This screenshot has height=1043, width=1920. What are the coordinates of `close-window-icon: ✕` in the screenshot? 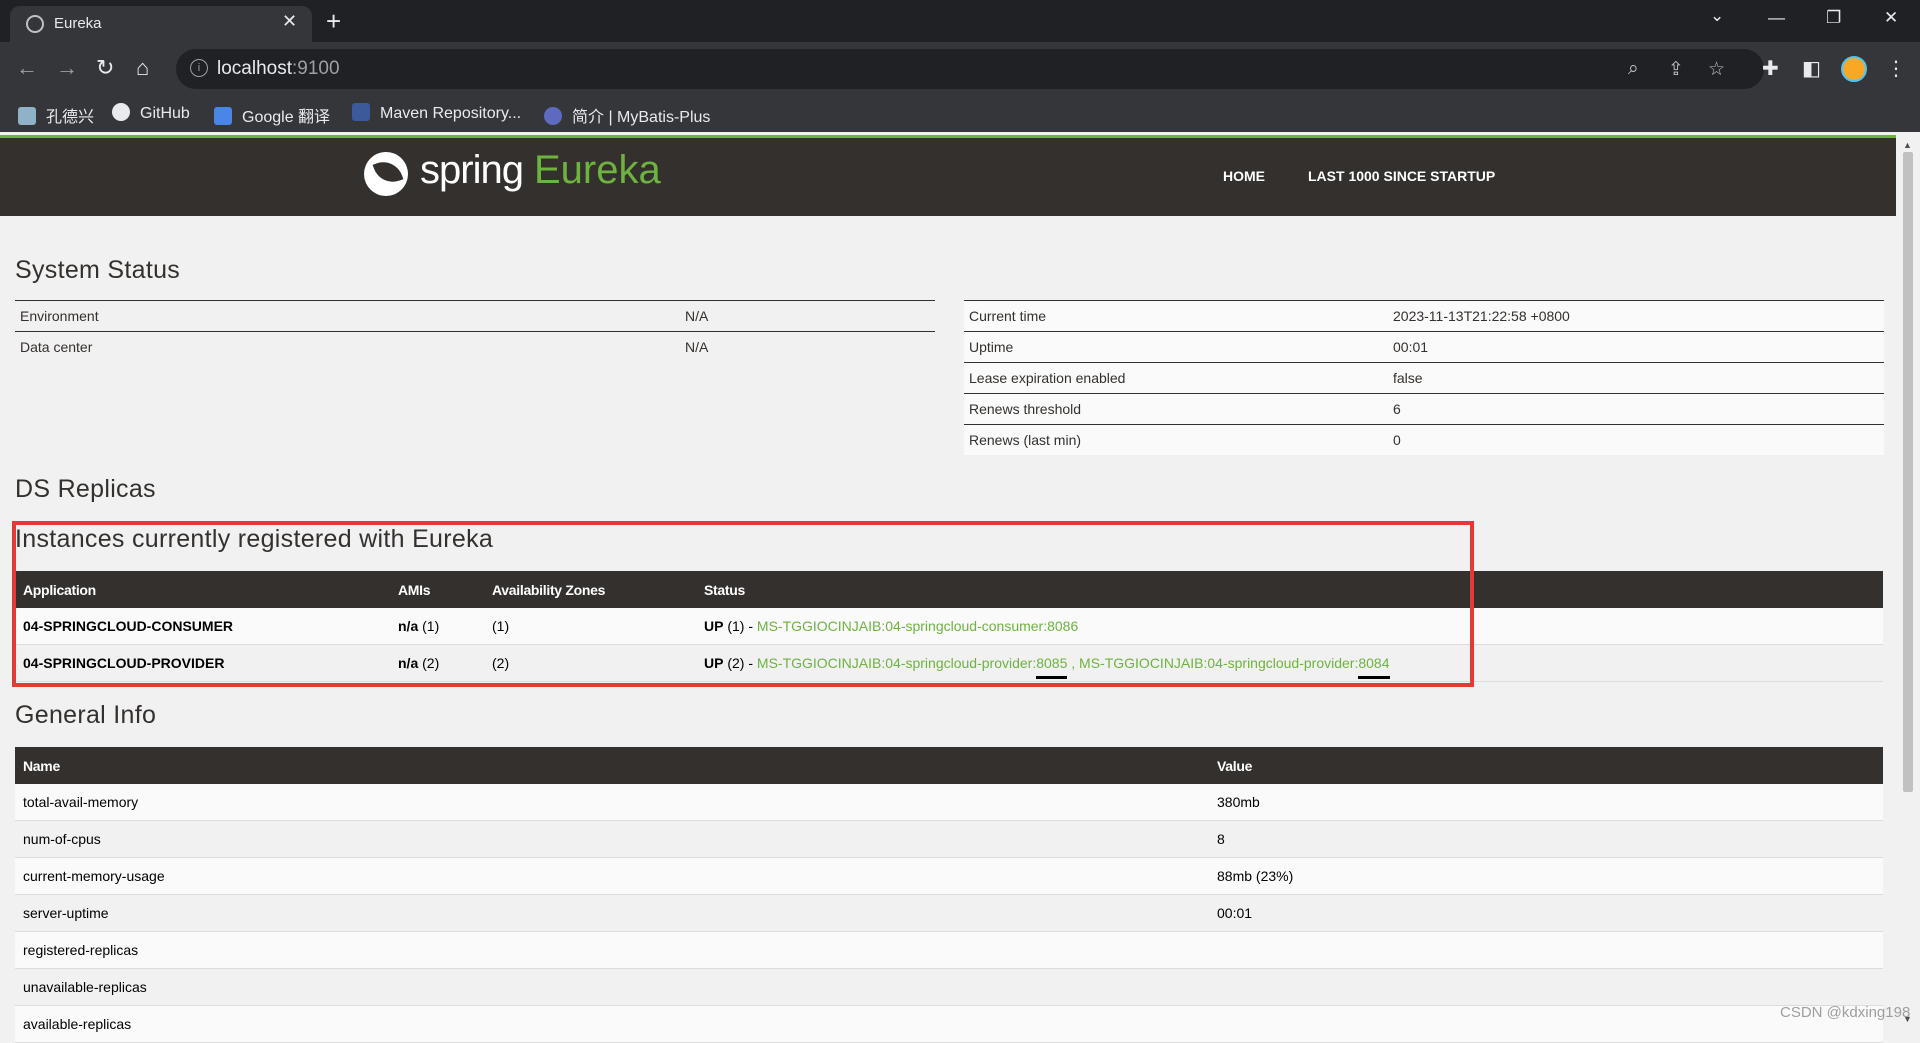 It's located at (1891, 18).